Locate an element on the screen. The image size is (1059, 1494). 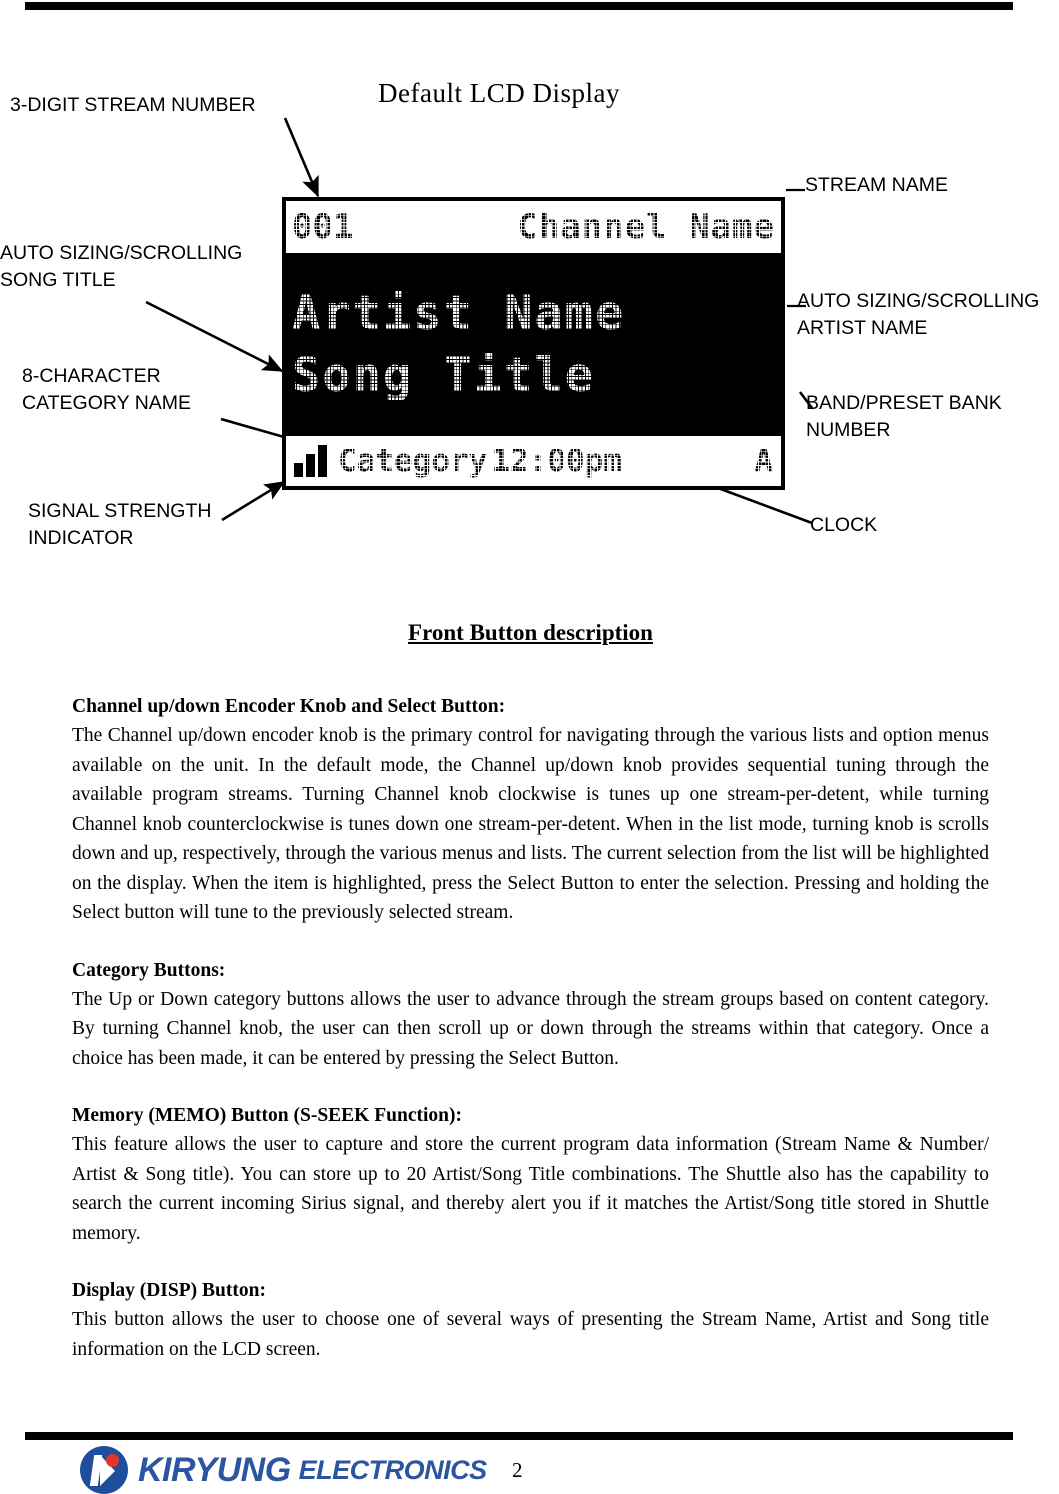
lcd-main-area: Artist Name Song Title is located at coordinates (533, 344).